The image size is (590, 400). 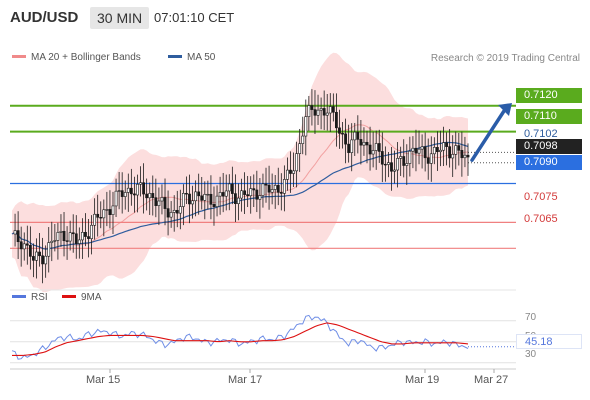 I want to click on forecast-arrow-shaft, so click(x=488, y=135).